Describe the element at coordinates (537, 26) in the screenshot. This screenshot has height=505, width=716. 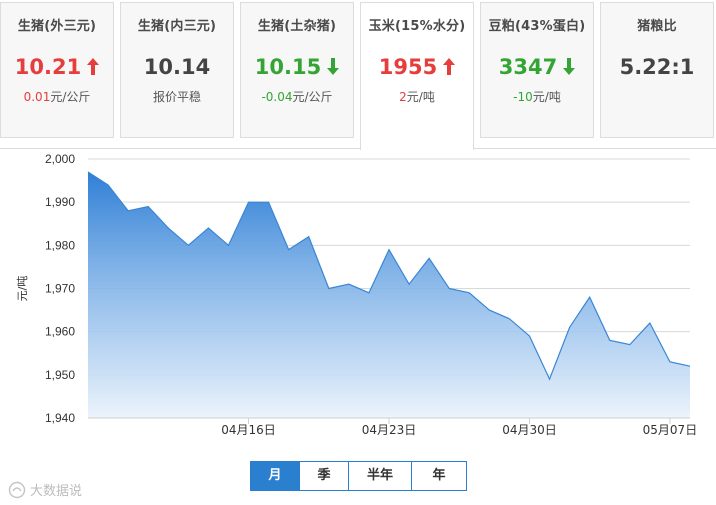
I see `card-title: 豆粕(43%蛋白)` at that location.